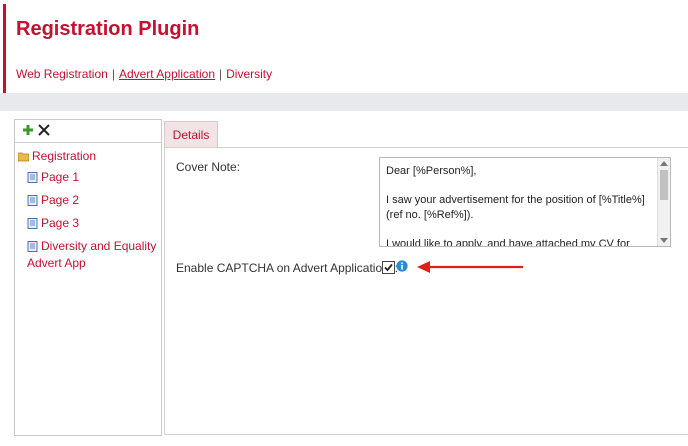  What do you see at coordinates (4, 48) in the screenshot?
I see `accent-bar` at bounding box center [4, 48].